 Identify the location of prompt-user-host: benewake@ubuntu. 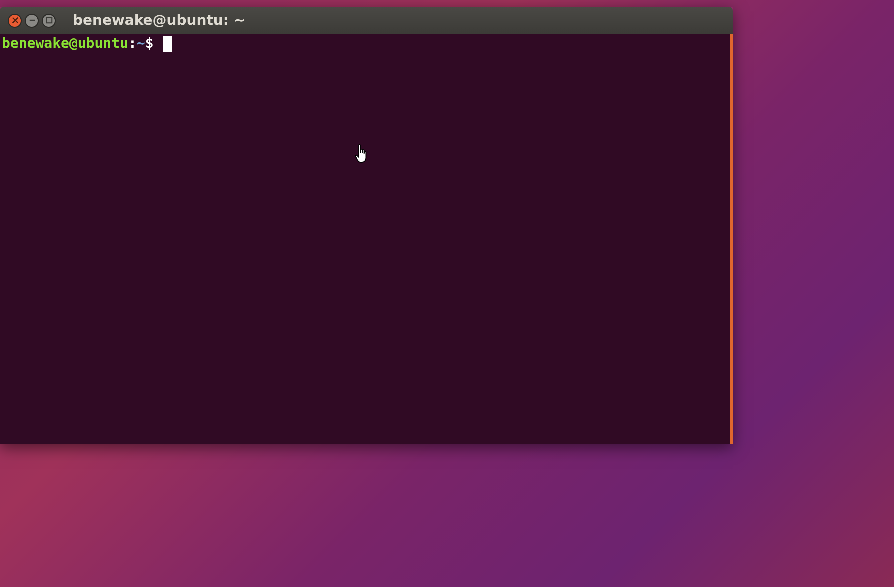
(65, 44).